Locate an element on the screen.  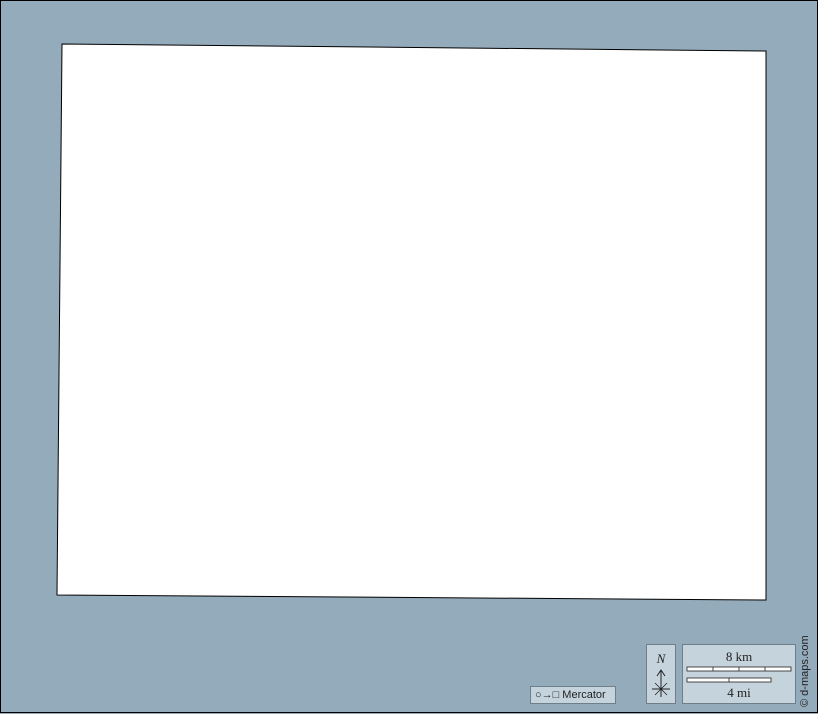
compass-icon is located at coordinates (661, 683).